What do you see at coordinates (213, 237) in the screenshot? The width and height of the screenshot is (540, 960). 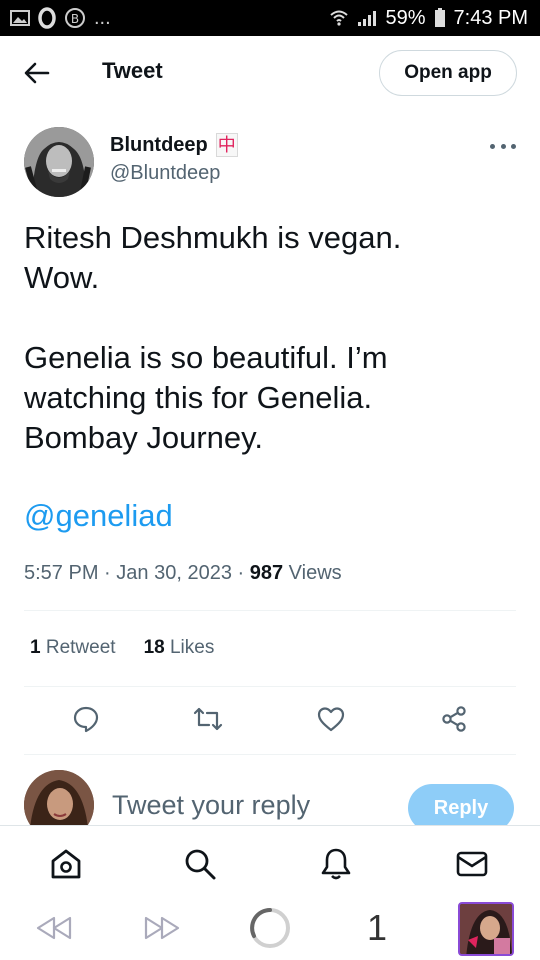 I see `tweet-line: Ritesh Deshmukh is vegan.` at bounding box center [213, 237].